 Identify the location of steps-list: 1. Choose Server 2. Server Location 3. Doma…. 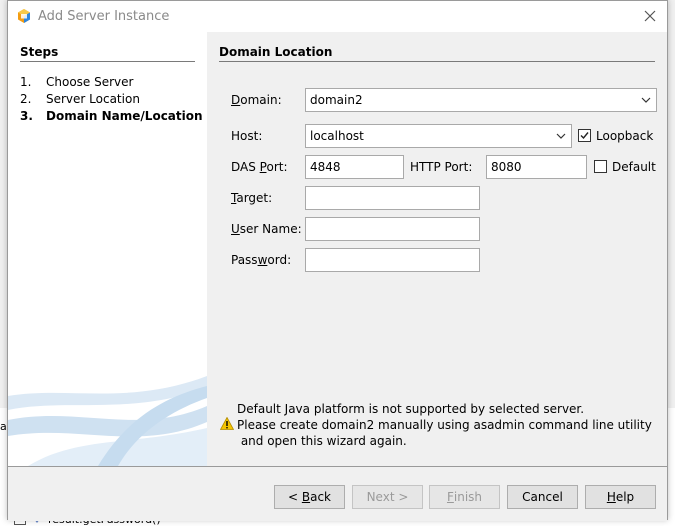
(111, 99).